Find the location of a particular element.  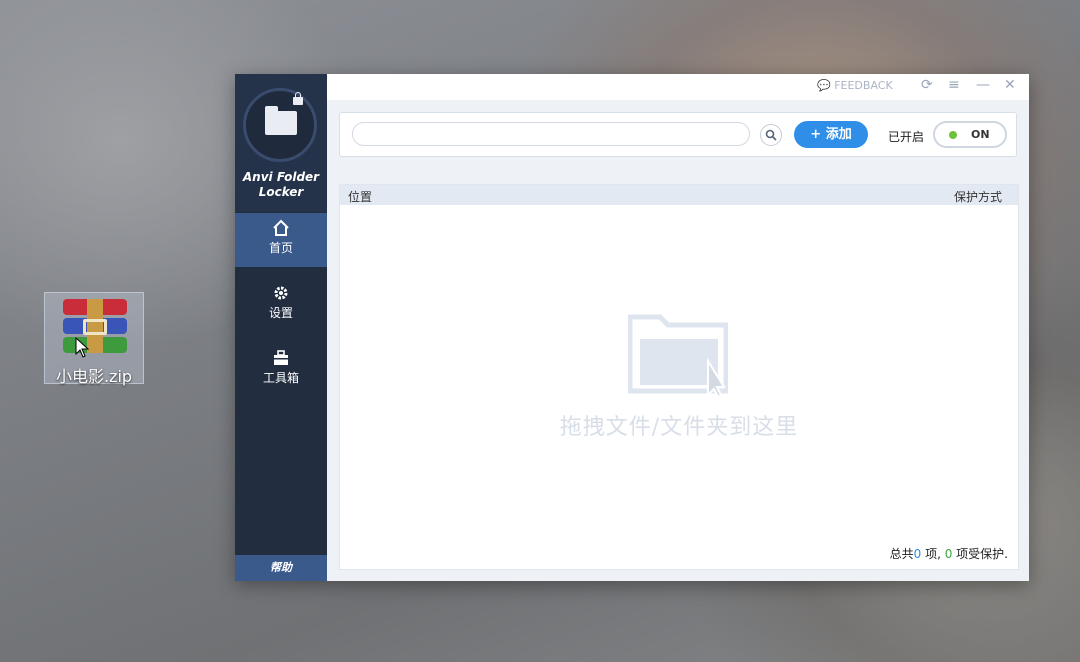

refresh-icon: ⟳ is located at coordinates (927, 85).